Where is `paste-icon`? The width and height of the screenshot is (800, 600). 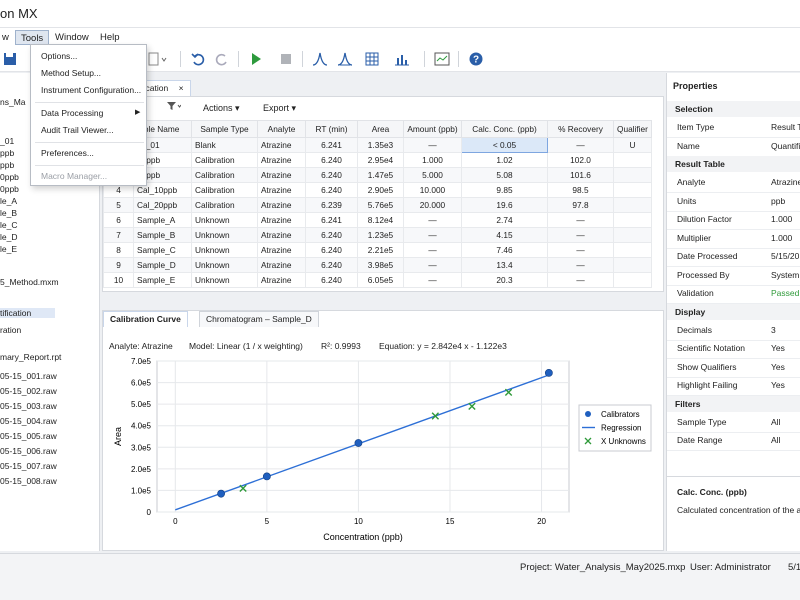 paste-icon is located at coordinates (157, 59).